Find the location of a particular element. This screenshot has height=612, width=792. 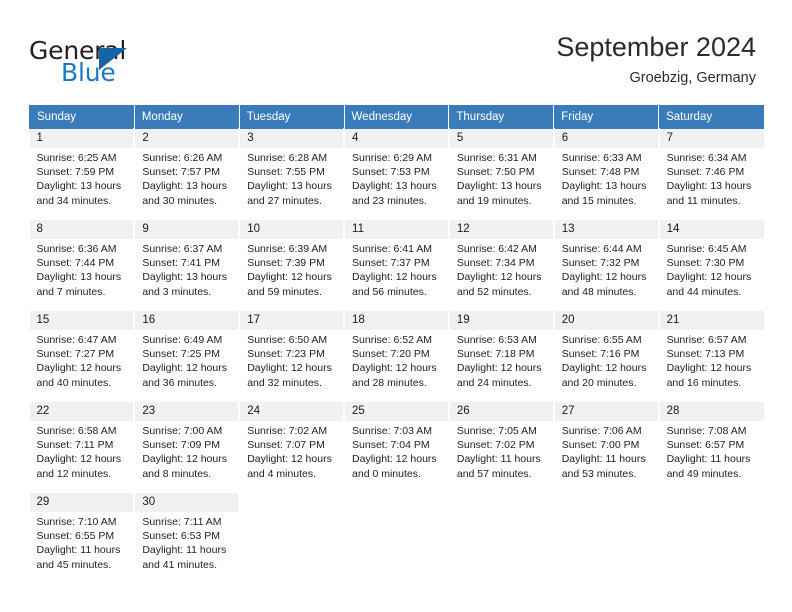

sunset-text: Sunset: 7:37 PM is located at coordinates (391, 263).